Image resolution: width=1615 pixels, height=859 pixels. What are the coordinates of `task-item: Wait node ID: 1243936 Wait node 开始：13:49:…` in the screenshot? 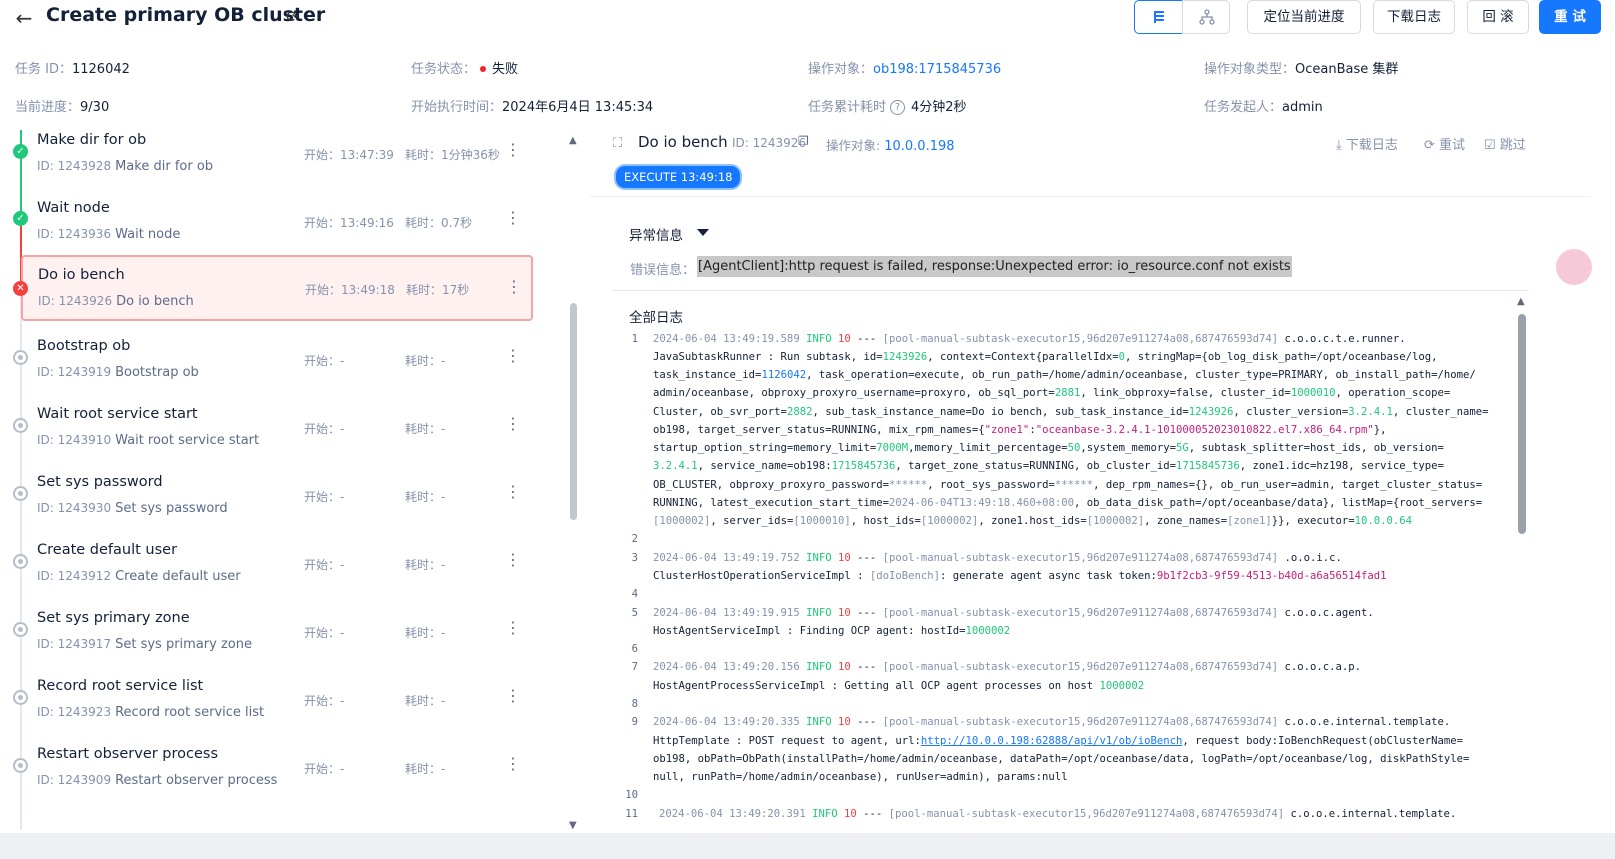 It's located at (277, 225).